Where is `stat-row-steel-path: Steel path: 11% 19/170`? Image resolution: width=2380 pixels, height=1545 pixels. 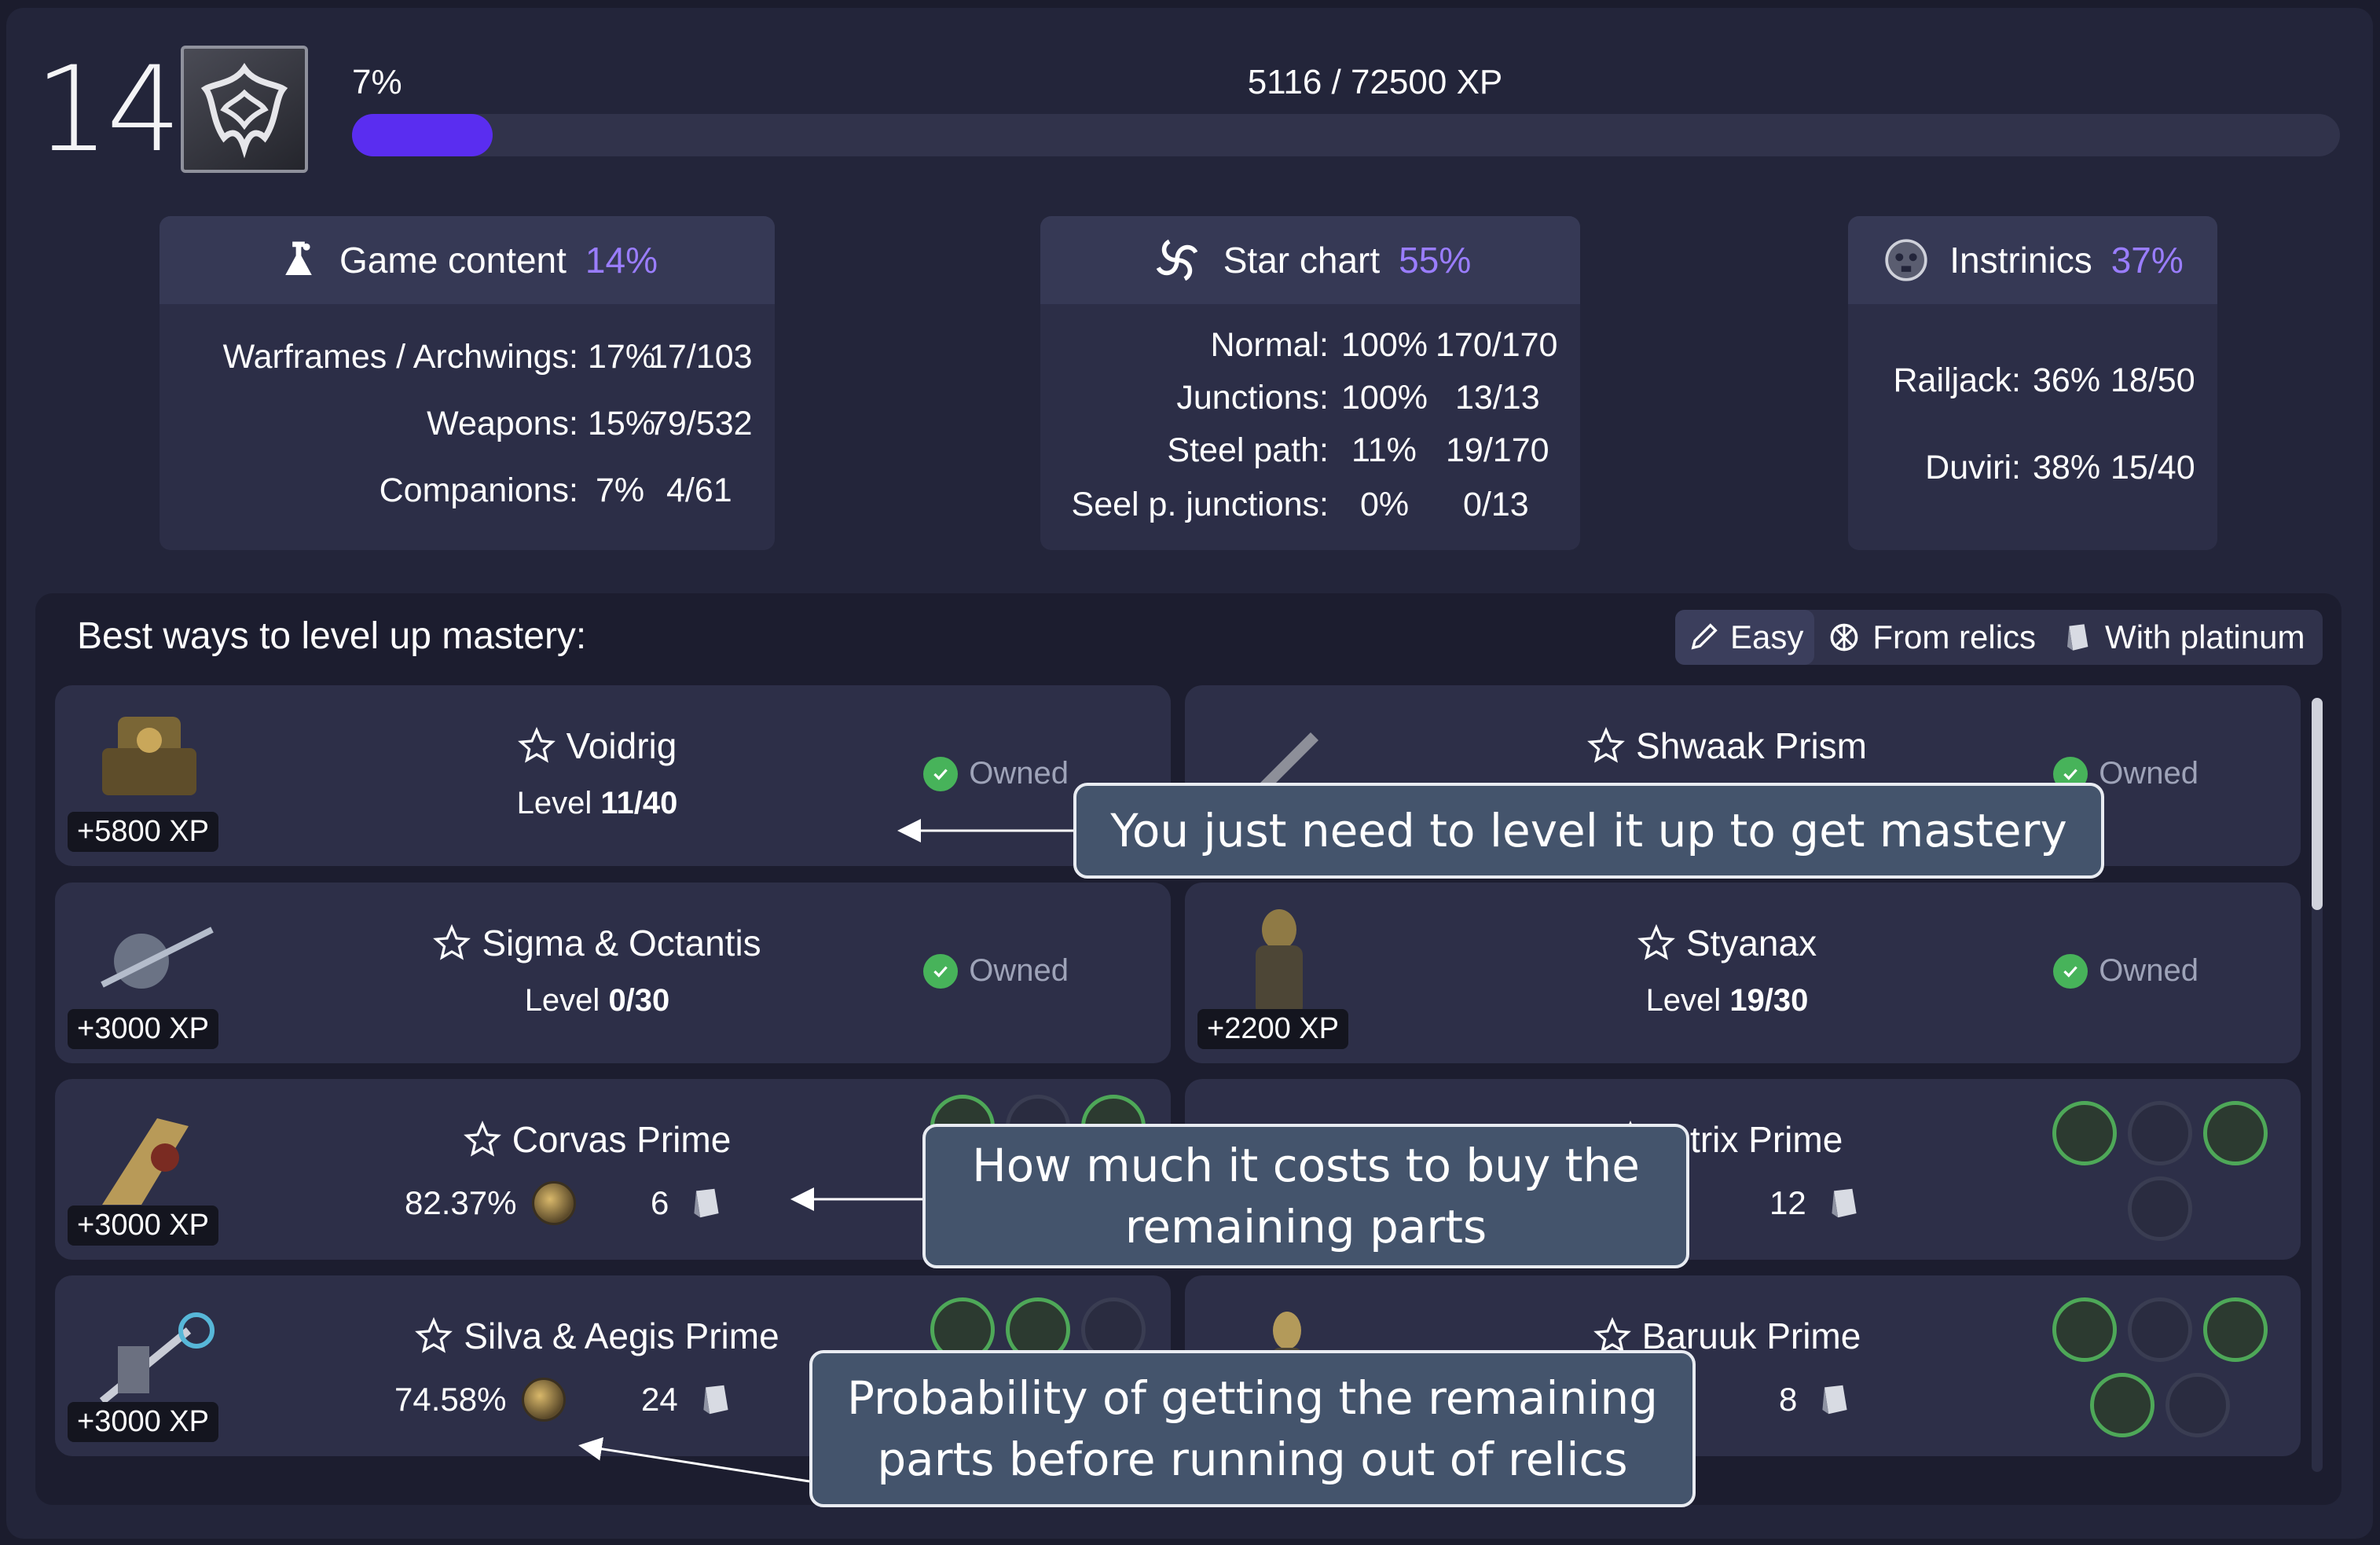 stat-row-steel-path: Steel path: 11% 19/170 is located at coordinates (1310, 451).